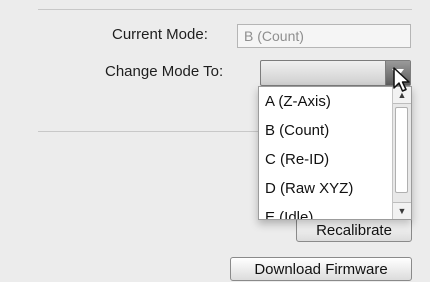  Describe the element at coordinates (402, 210) in the screenshot. I see `scroll-down-arrow-icon: ▼` at that location.